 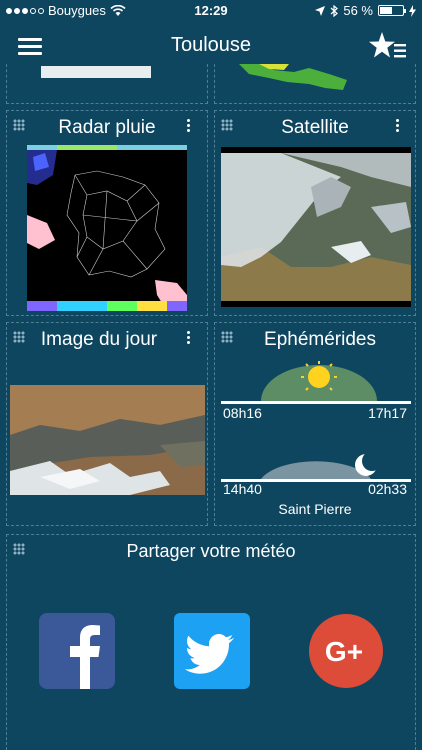 I want to click on location-arrow-icon, so click(x=320, y=10).